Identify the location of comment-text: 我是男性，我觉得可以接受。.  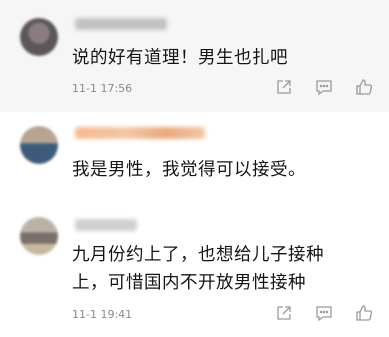
(189, 170).